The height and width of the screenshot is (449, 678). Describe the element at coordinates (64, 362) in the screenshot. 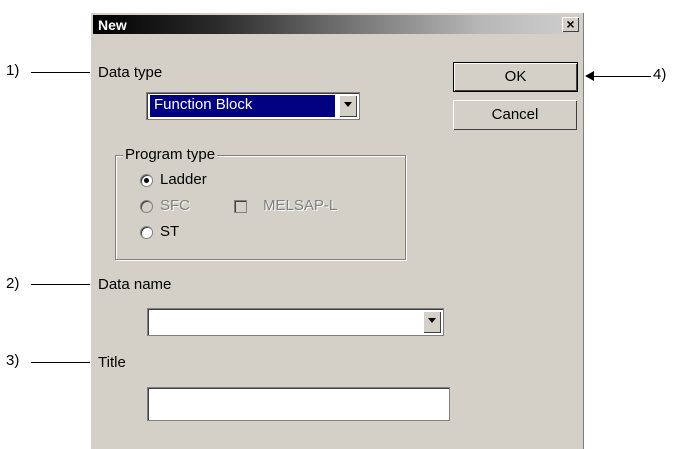

I see `callout-3-line` at that location.